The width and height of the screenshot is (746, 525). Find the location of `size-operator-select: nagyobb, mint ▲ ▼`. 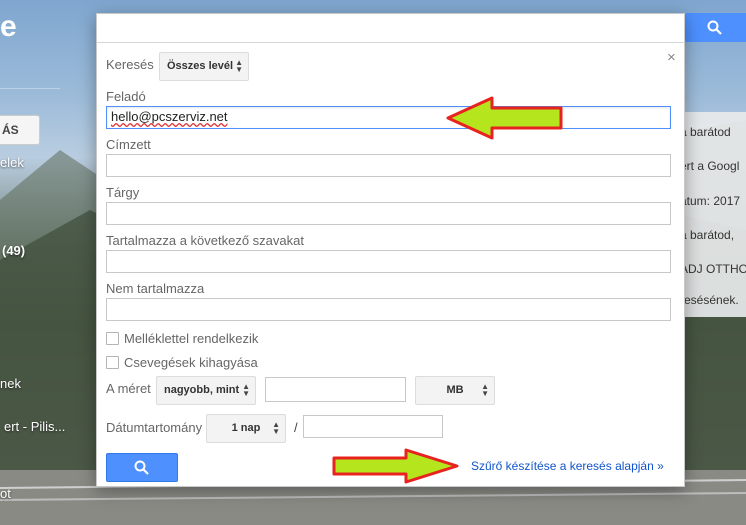

size-operator-select: nagyobb, mint ▲ ▼ is located at coordinates (206, 390).